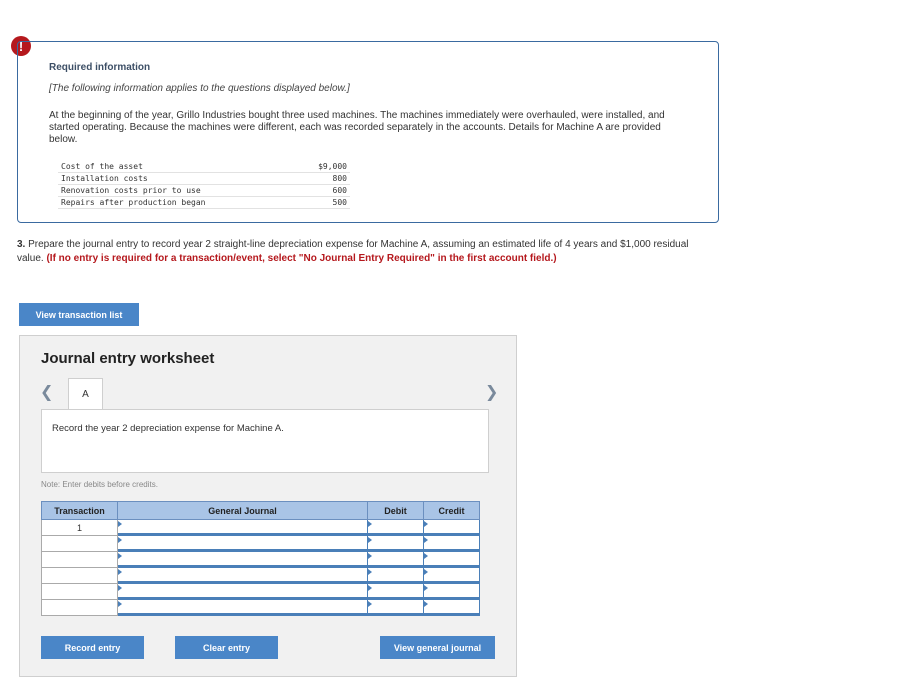  Describe the element at coordinates (177, 167) in the screenshot. I see `cost-label: Cost of the asset` at that location.